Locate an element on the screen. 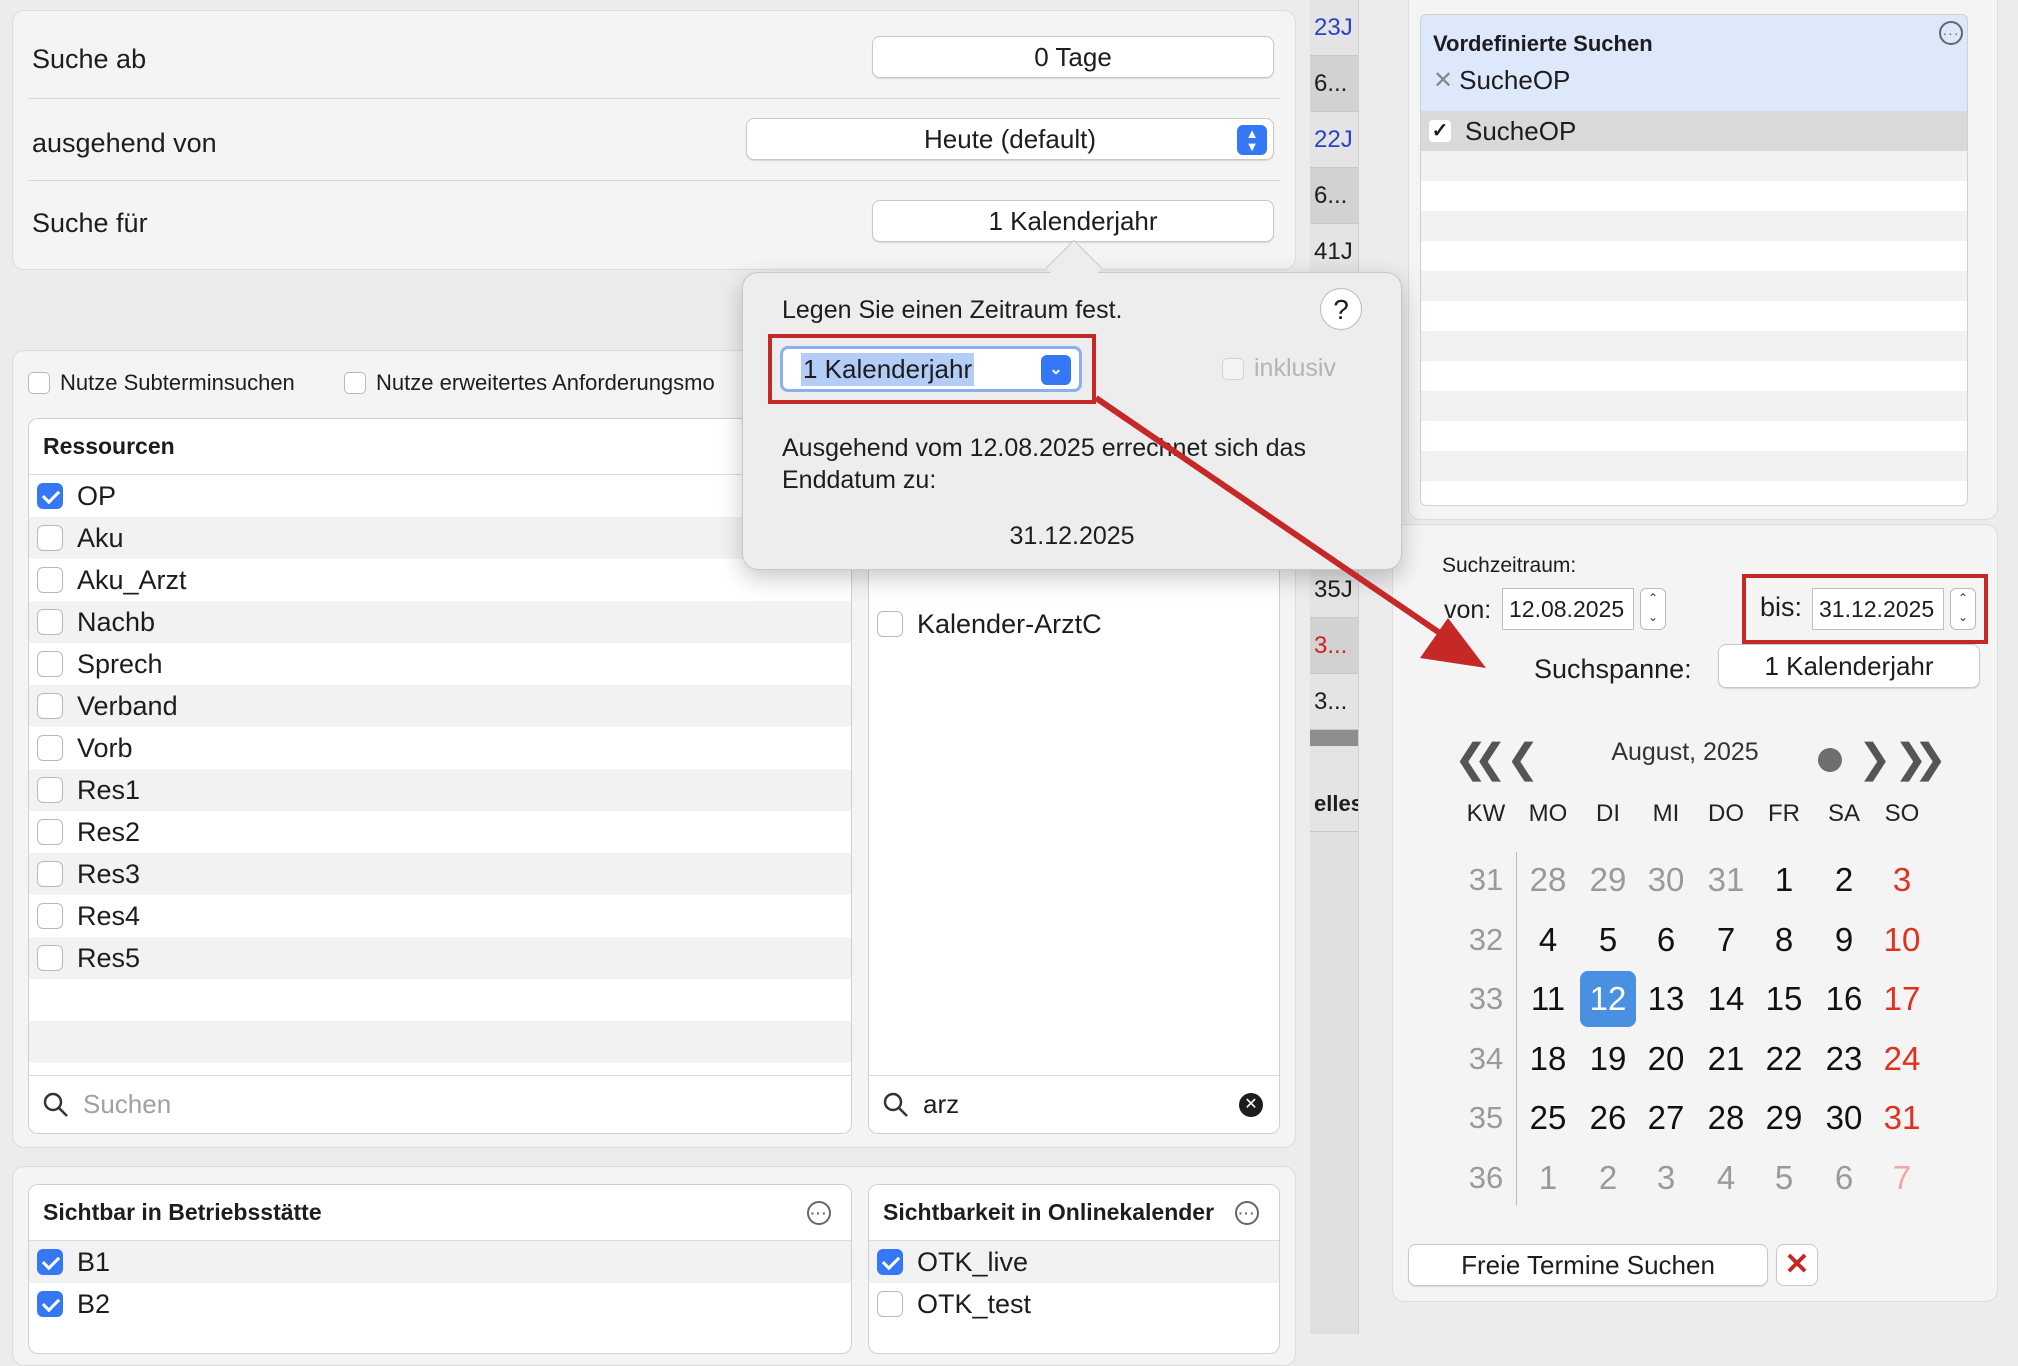  calendar-day: 12 is located at coordinates (1608, 999).